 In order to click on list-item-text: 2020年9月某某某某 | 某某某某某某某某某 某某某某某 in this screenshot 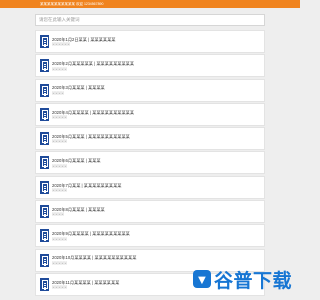, I will do `click(91, 236)`.